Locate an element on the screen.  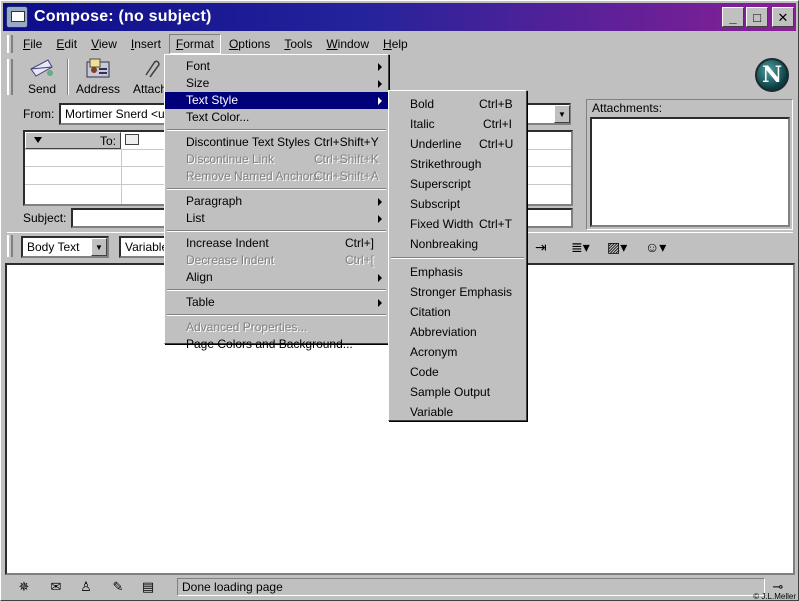
menu-item-subscript: Subscript is located at coordinates (457, 204).